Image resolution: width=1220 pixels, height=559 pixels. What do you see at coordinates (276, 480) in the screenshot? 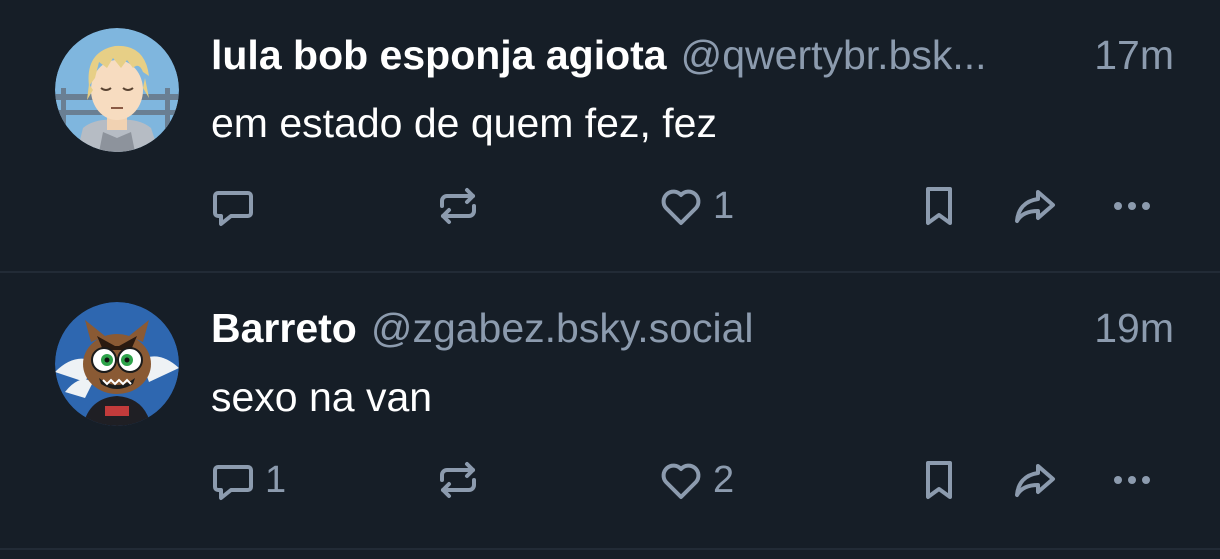
I see `reply-count: 1` at bounding box center [276, 480].